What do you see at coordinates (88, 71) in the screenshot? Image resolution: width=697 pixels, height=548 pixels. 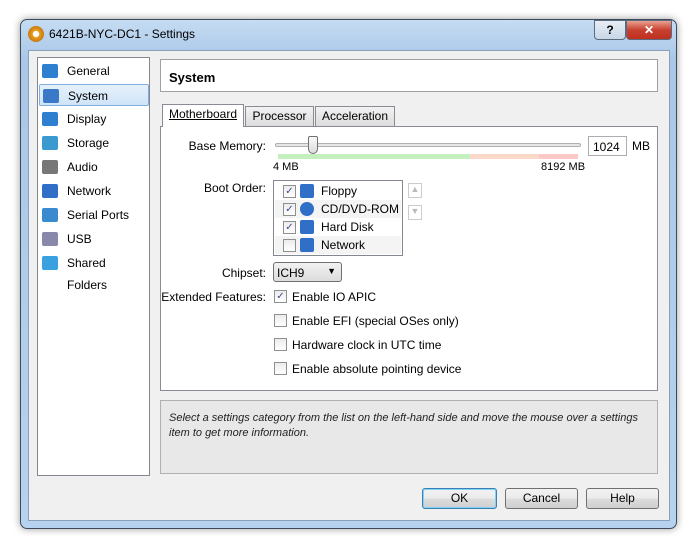 I see `sidebar-item-label: General` at bounding box center [88, 71].